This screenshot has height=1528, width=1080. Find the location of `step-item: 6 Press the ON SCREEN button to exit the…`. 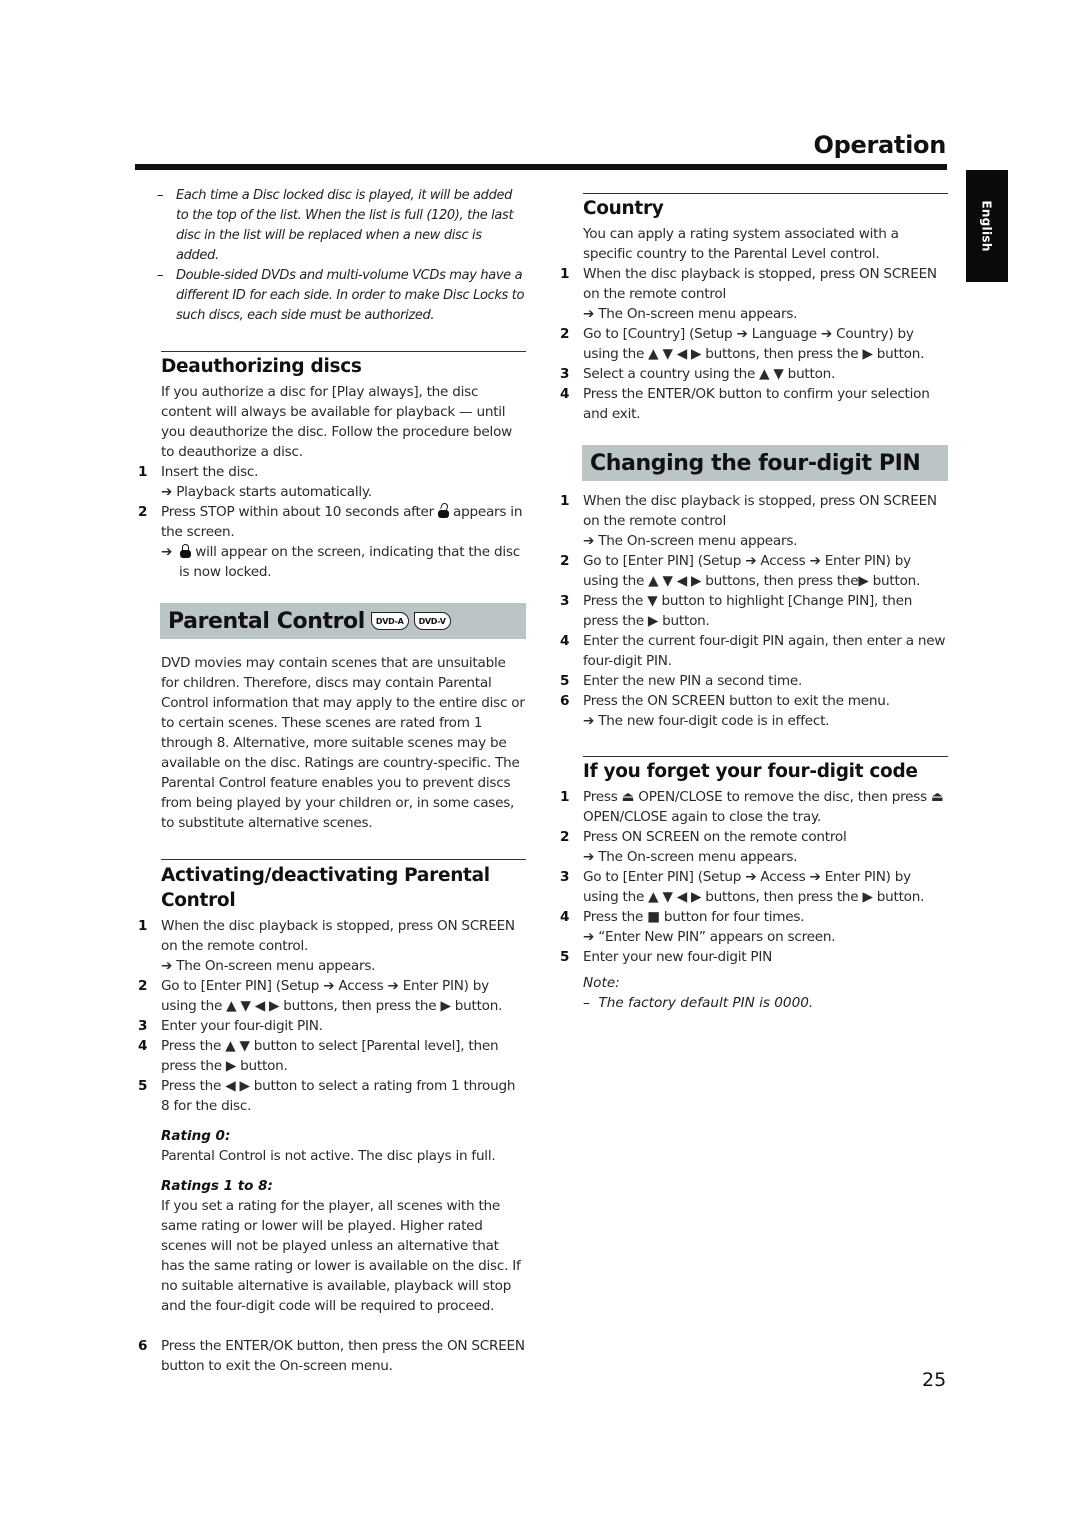

step-item: 6 Press the ON SCREEN button to exit the… is located at coordinates (725, 711).